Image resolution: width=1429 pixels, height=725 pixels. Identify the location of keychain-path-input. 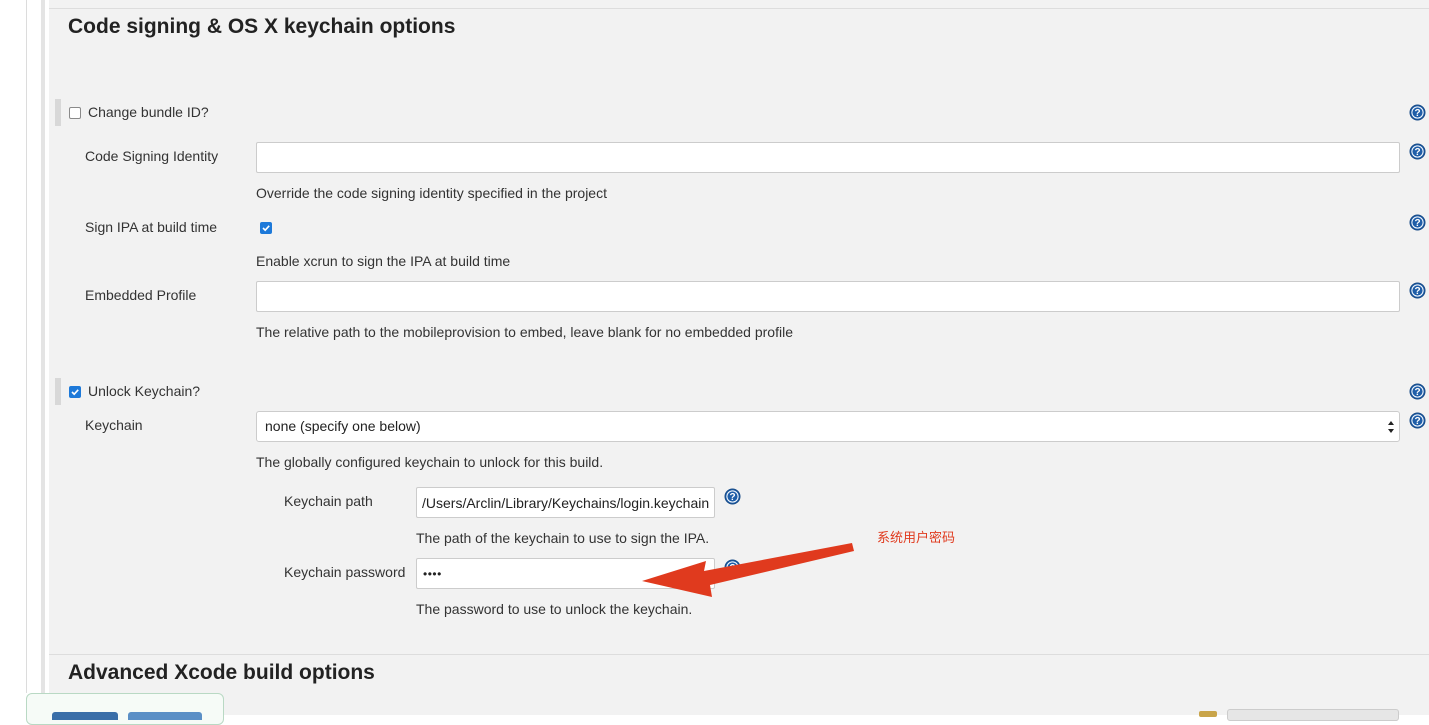
(565, 502).